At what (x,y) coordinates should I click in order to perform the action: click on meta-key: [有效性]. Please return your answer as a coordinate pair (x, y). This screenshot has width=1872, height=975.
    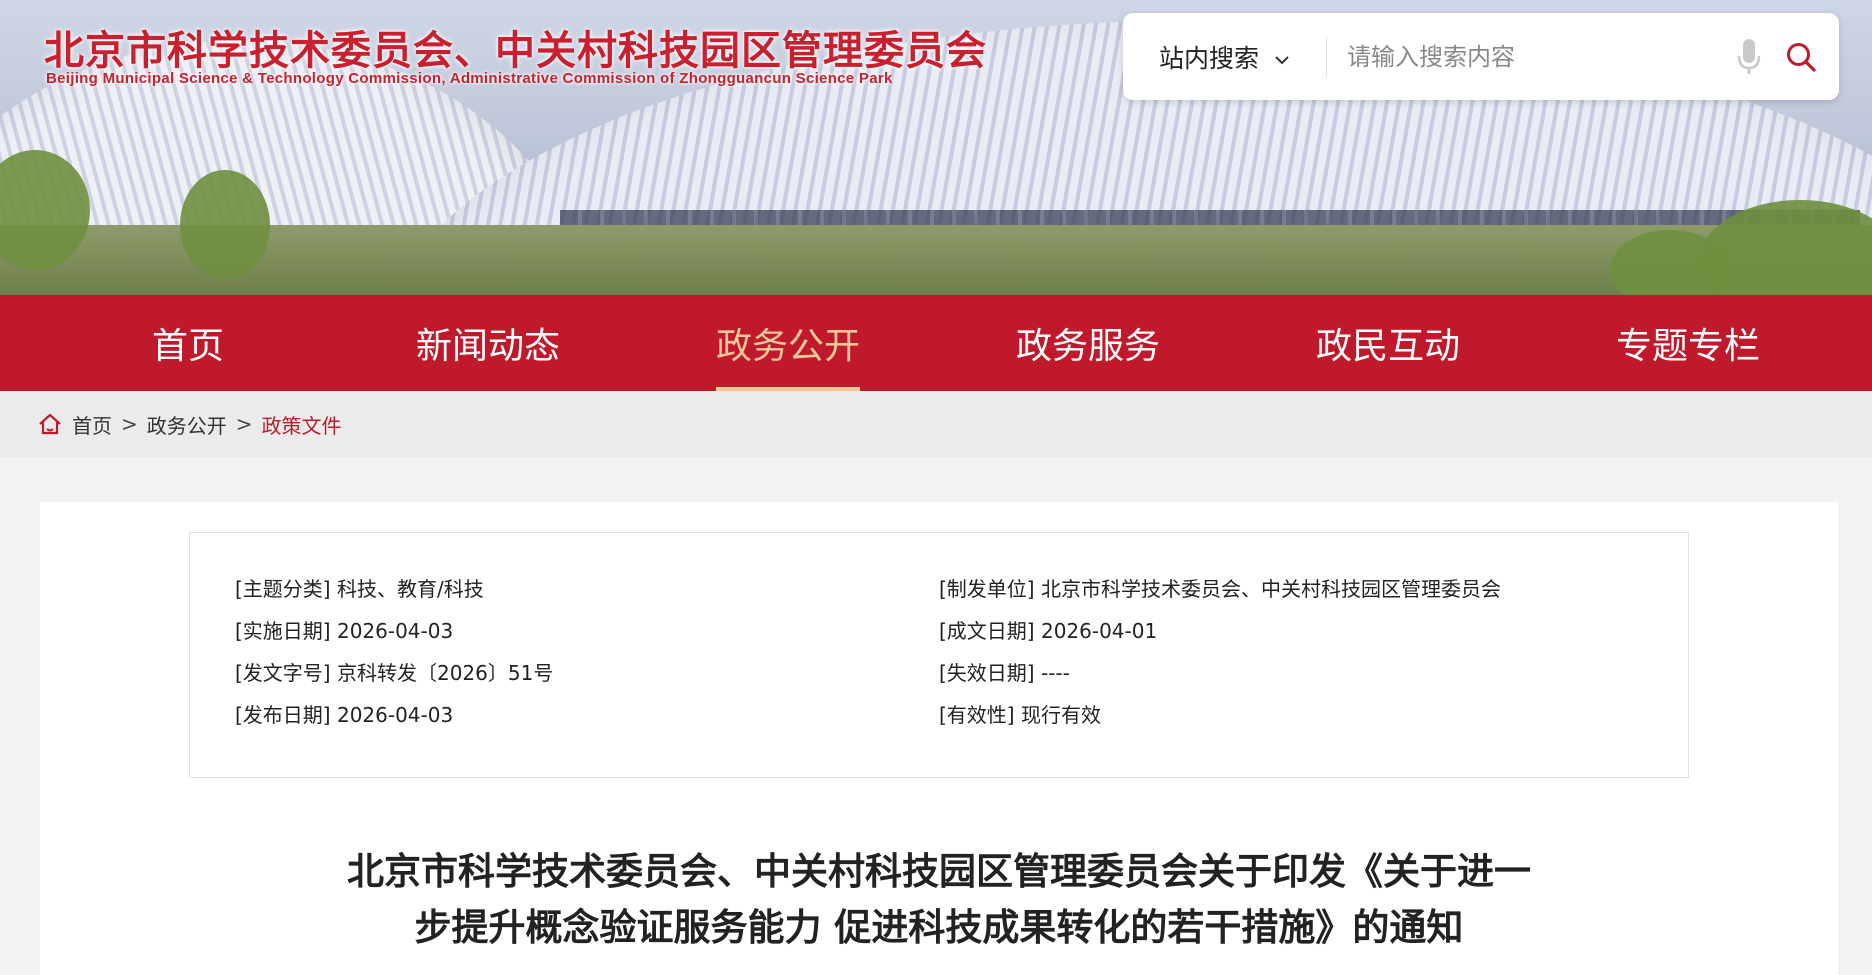
    Looking at the image, I should click on (977, 715).